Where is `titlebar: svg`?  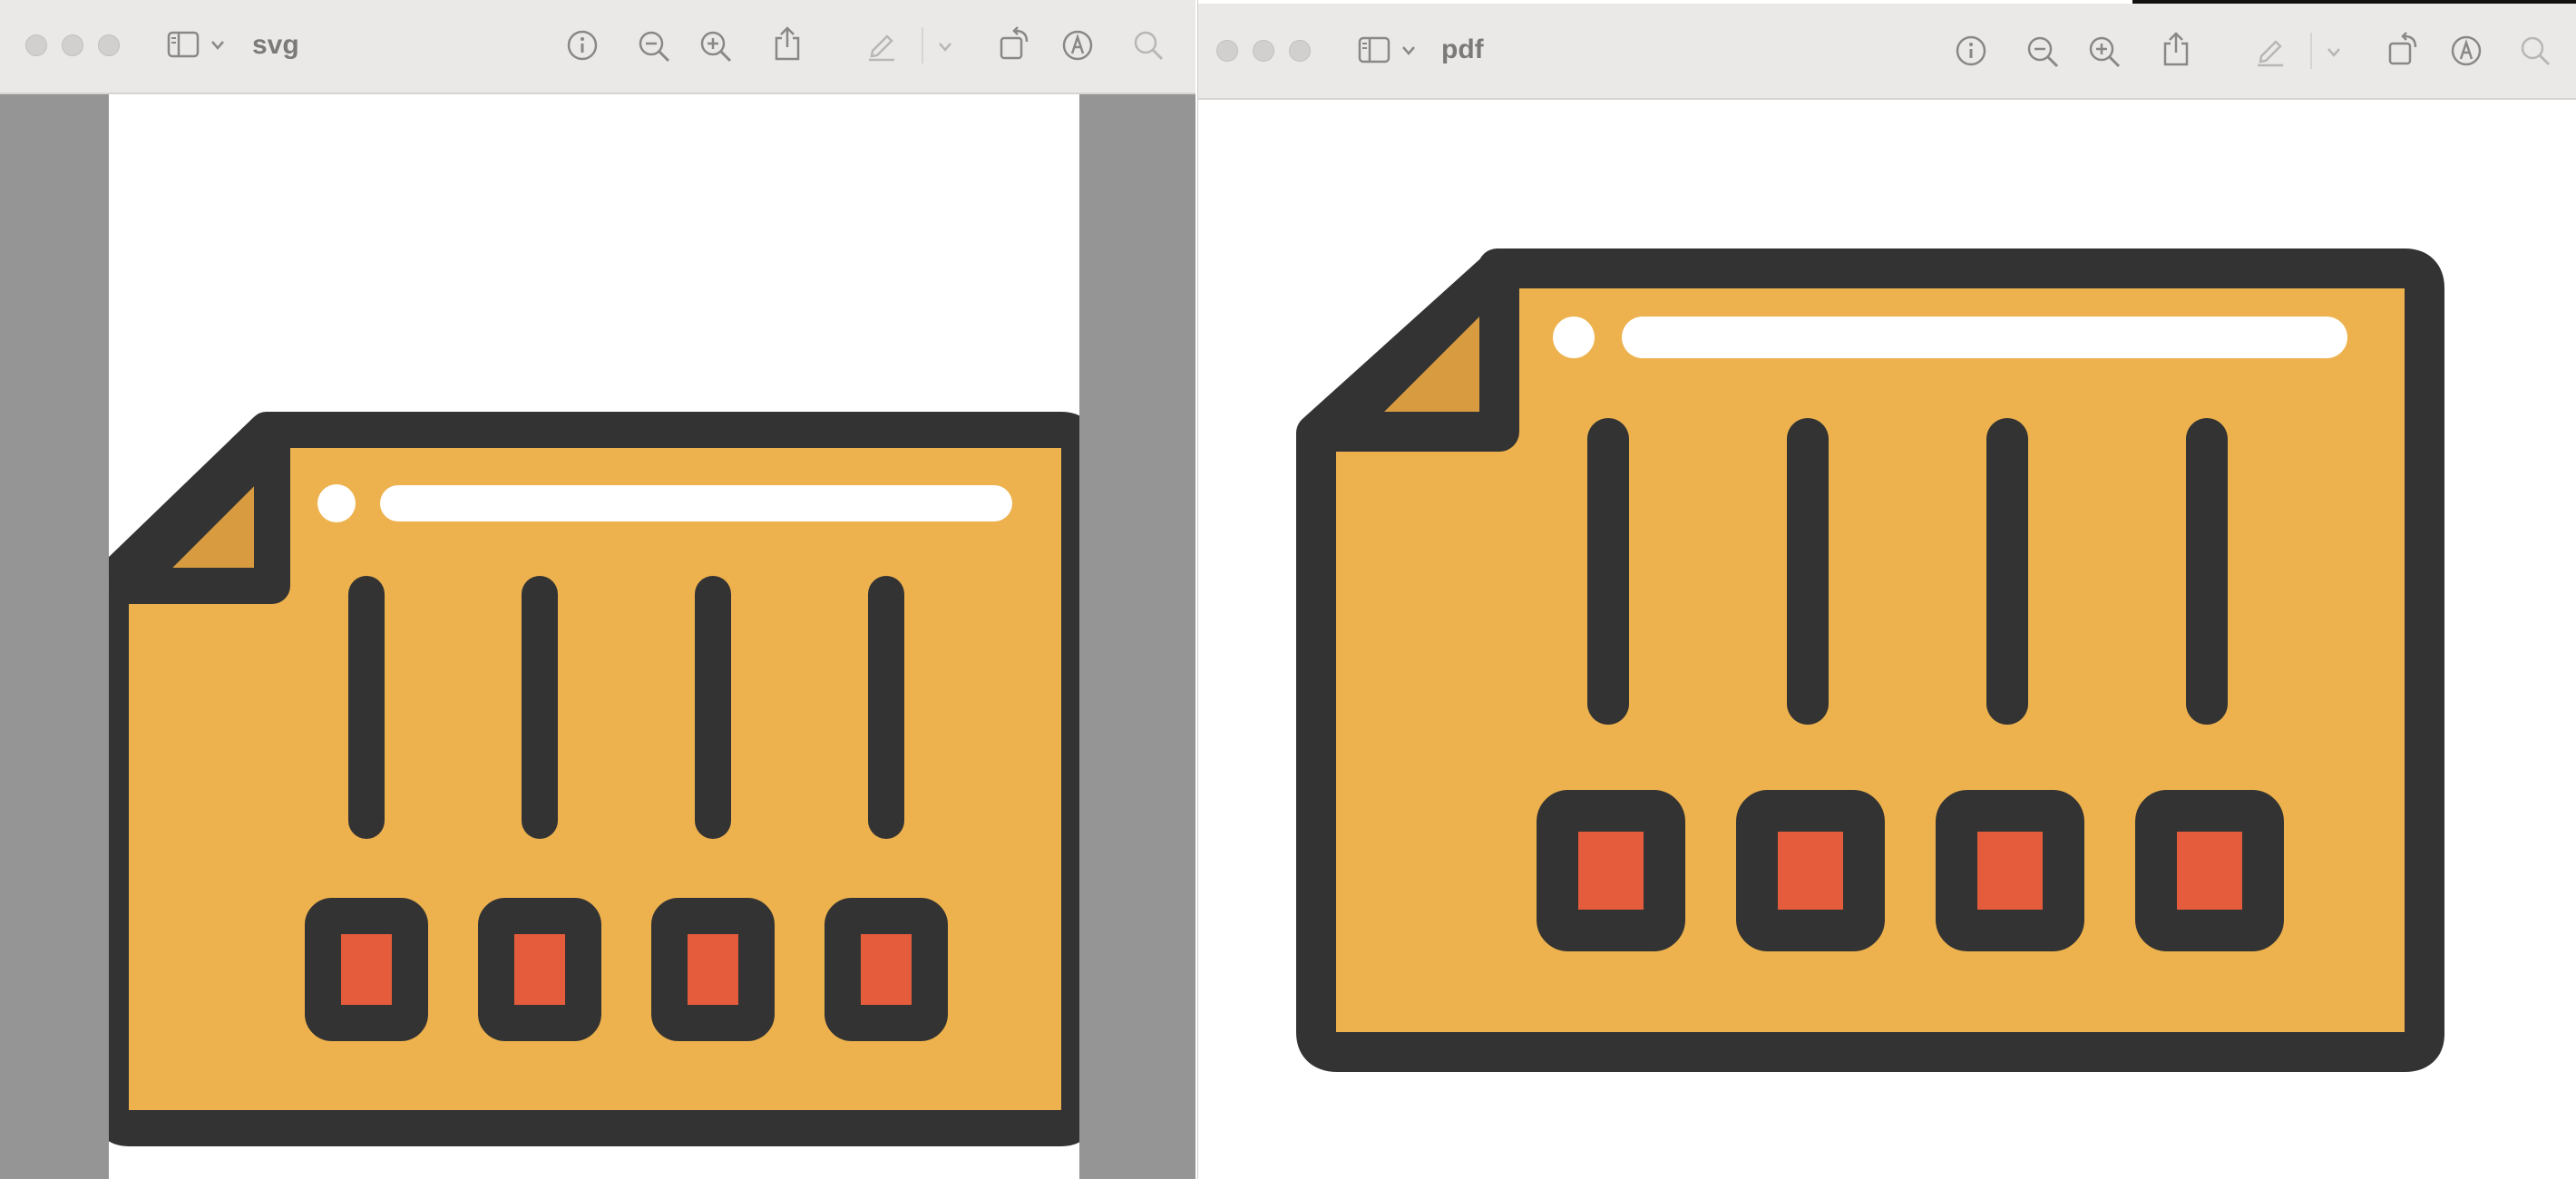
titlebar: svg is located at coordinates (597, 47).